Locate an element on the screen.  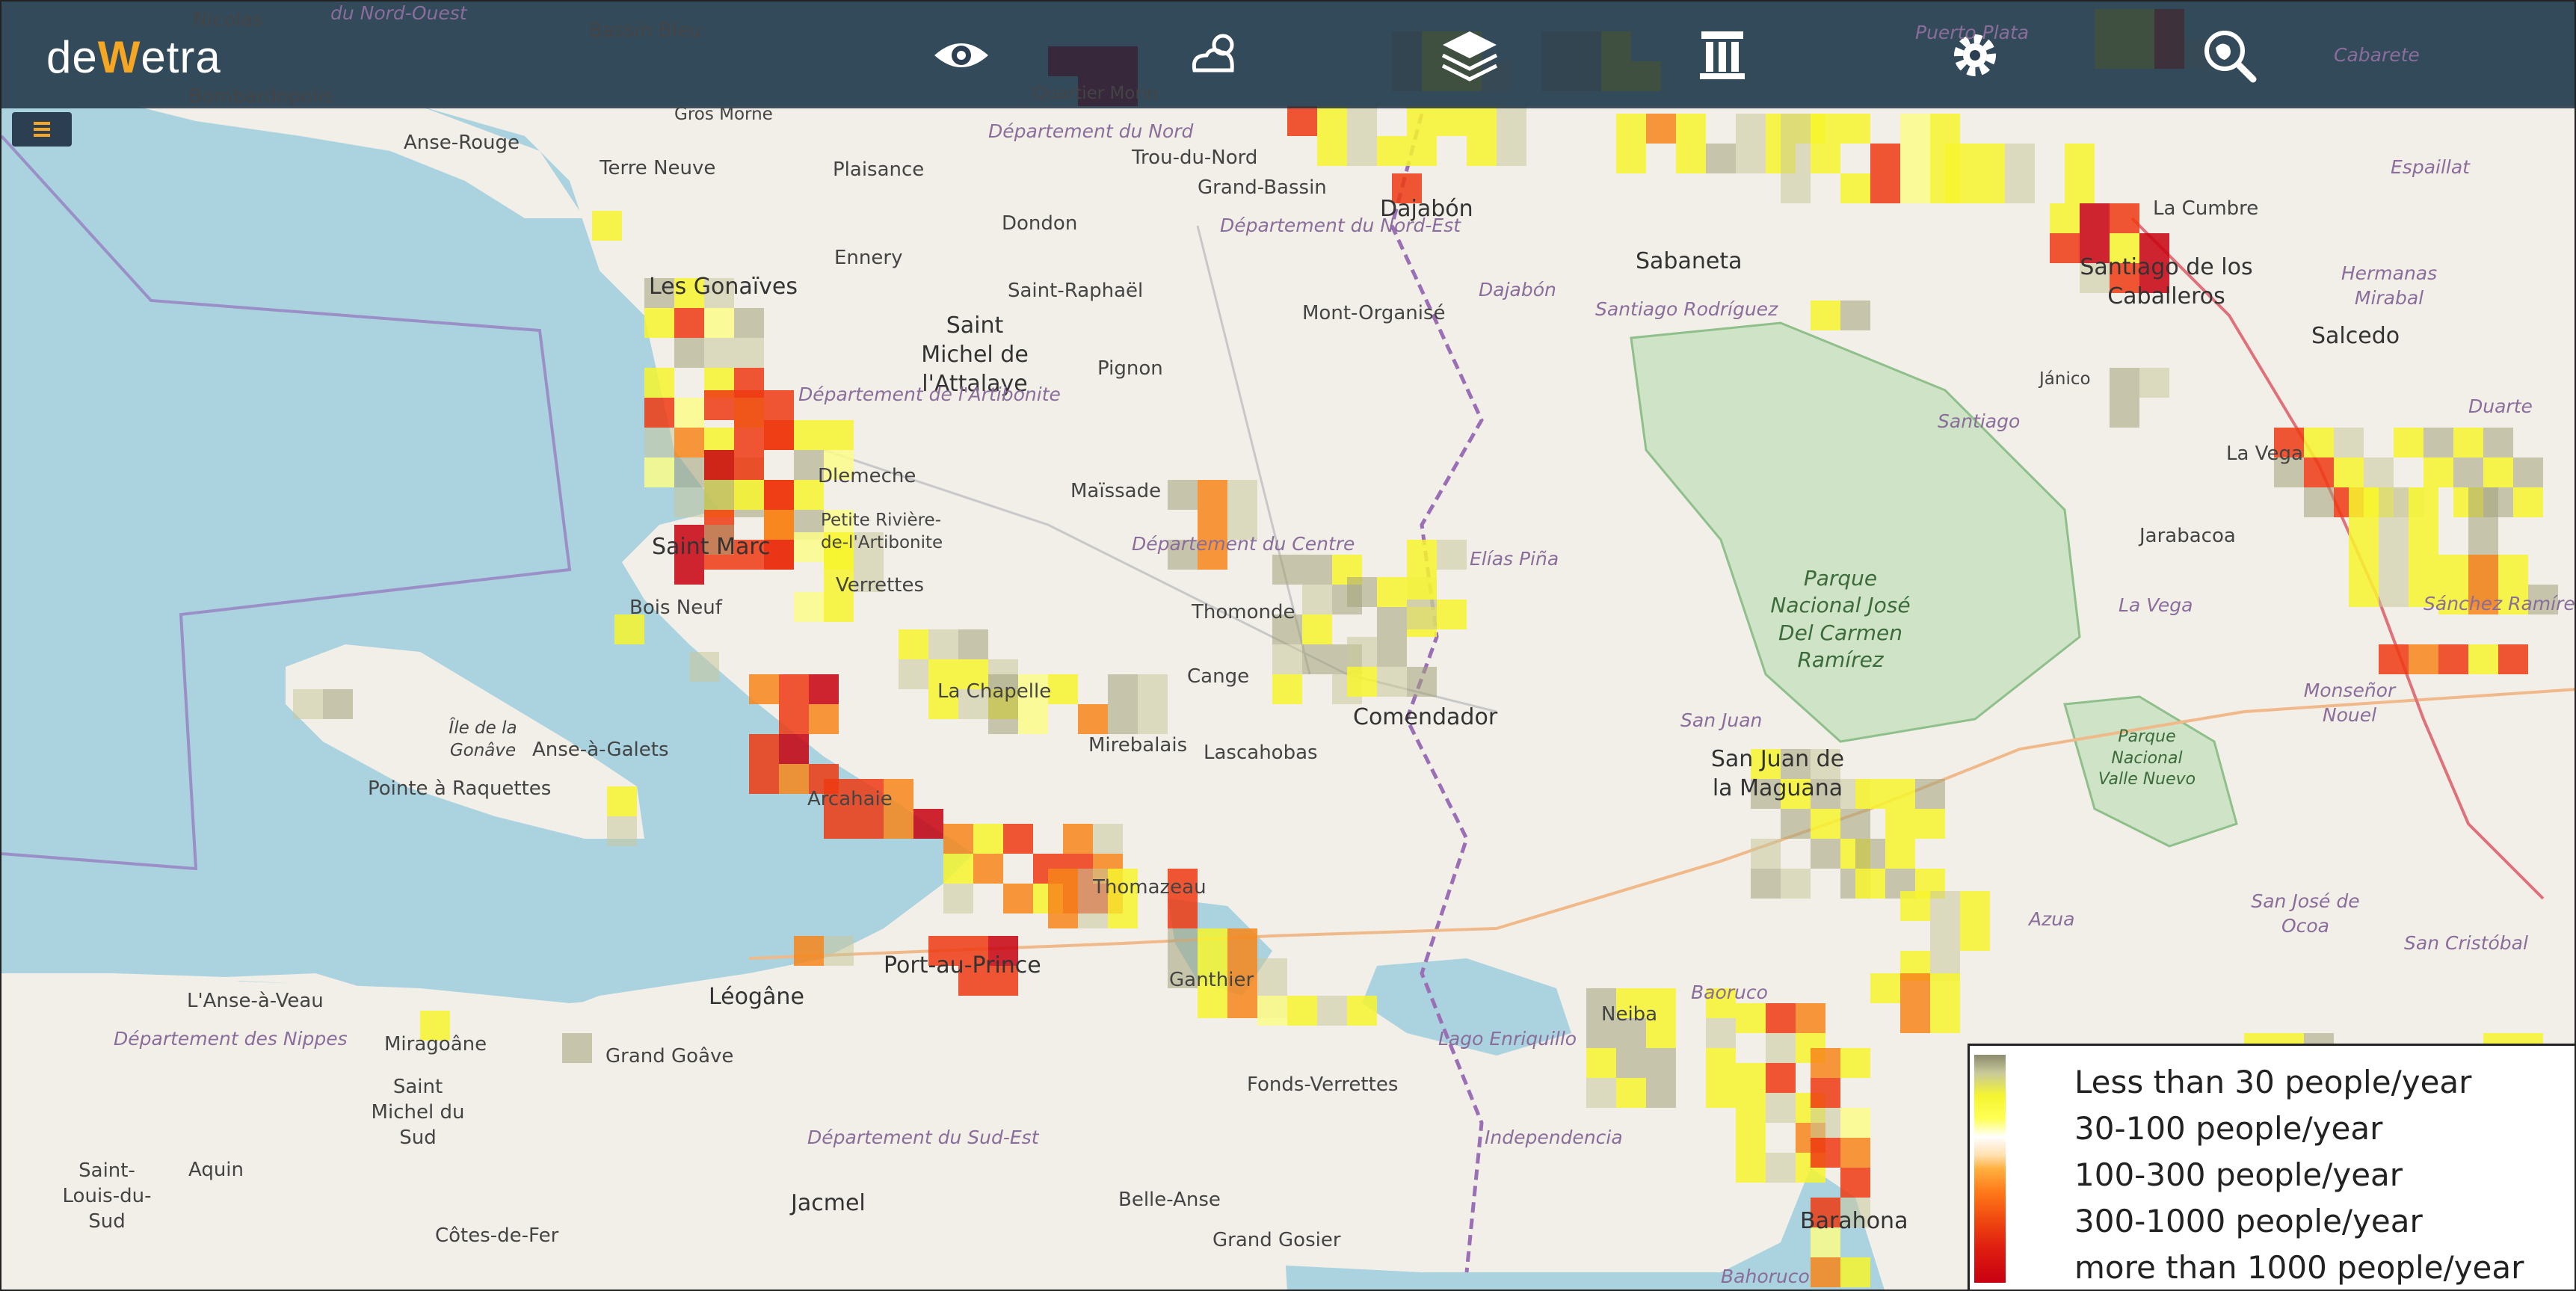
eye-icon is located at coordinates (961, 55).